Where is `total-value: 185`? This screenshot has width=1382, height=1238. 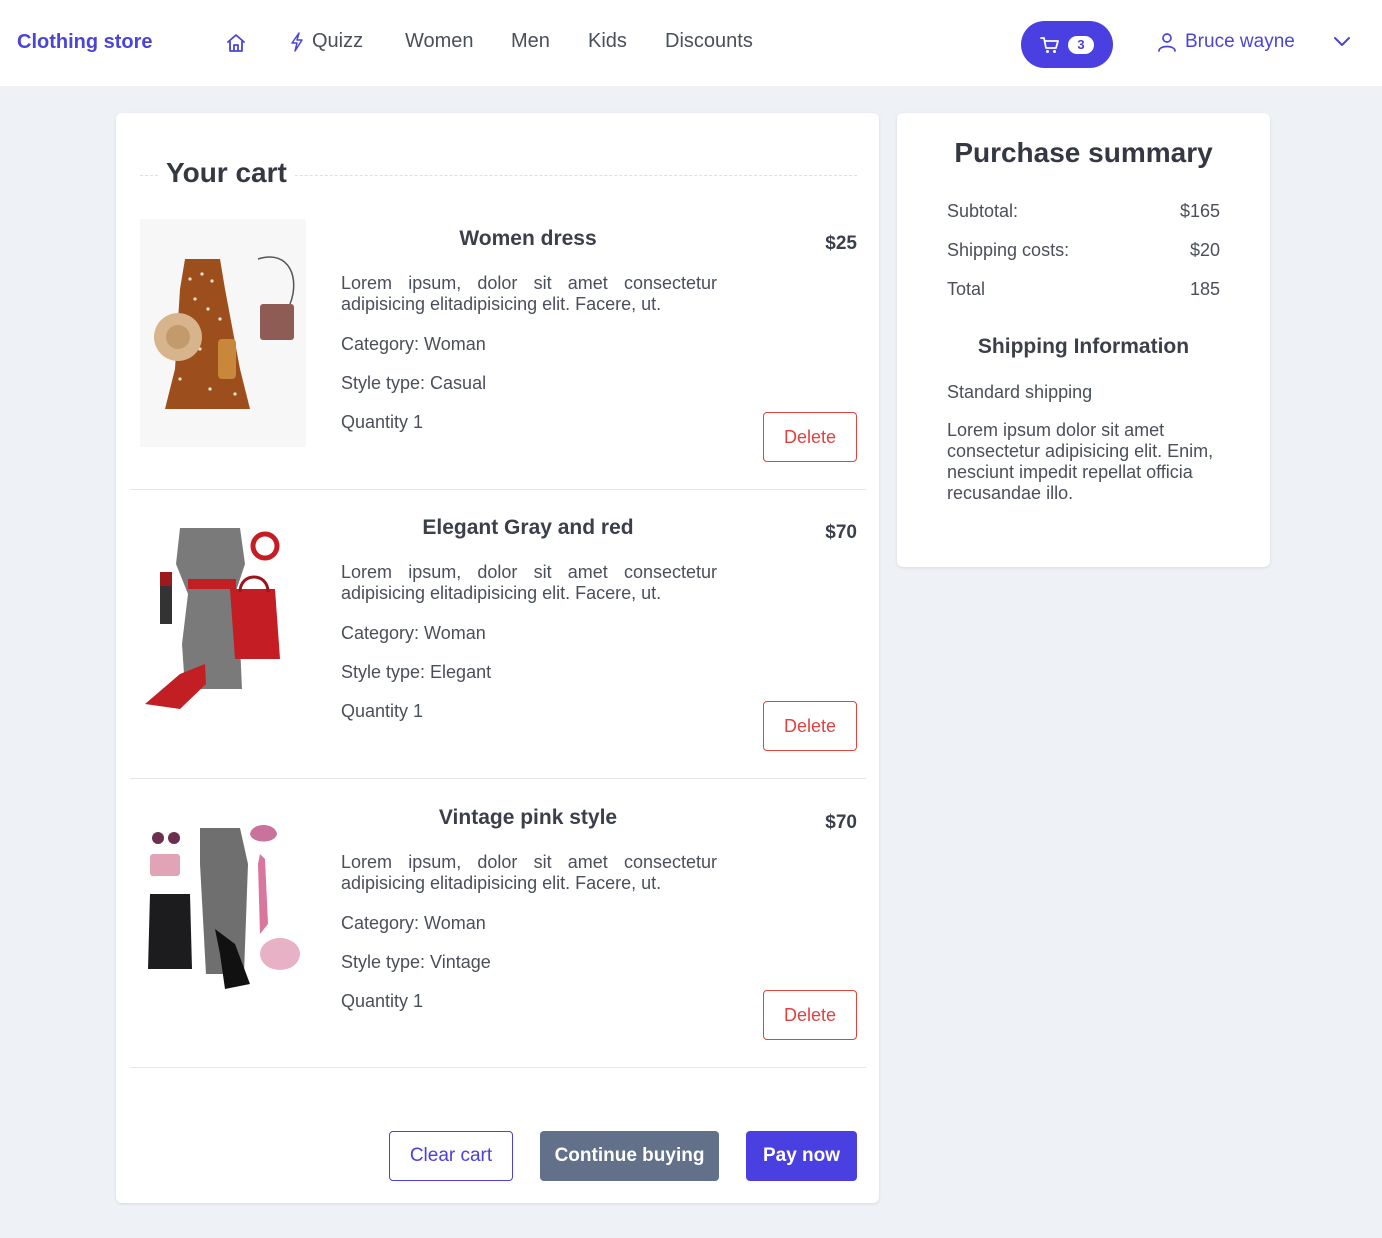
total-value: 185 is located at coordinates (1204, 289).